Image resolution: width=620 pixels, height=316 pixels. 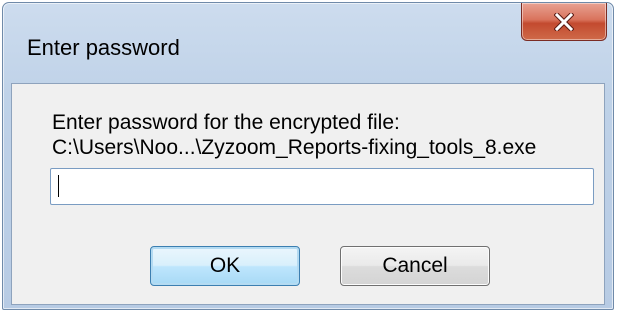 I want to click on ok-button: OK, so click(x=225, y=266).